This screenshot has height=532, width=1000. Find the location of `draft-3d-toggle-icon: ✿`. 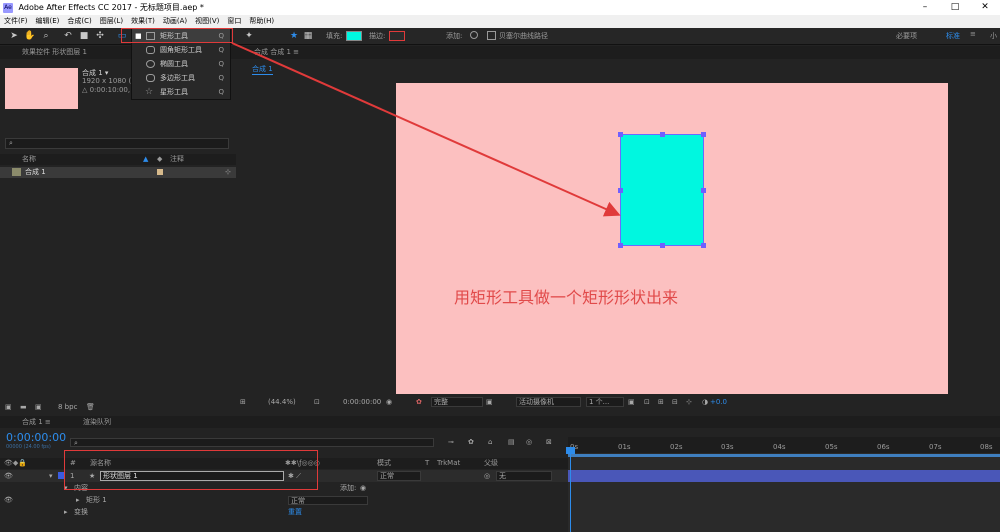

draft-3d-toggle-icon: ✿ is located at coordinates (471, 442).